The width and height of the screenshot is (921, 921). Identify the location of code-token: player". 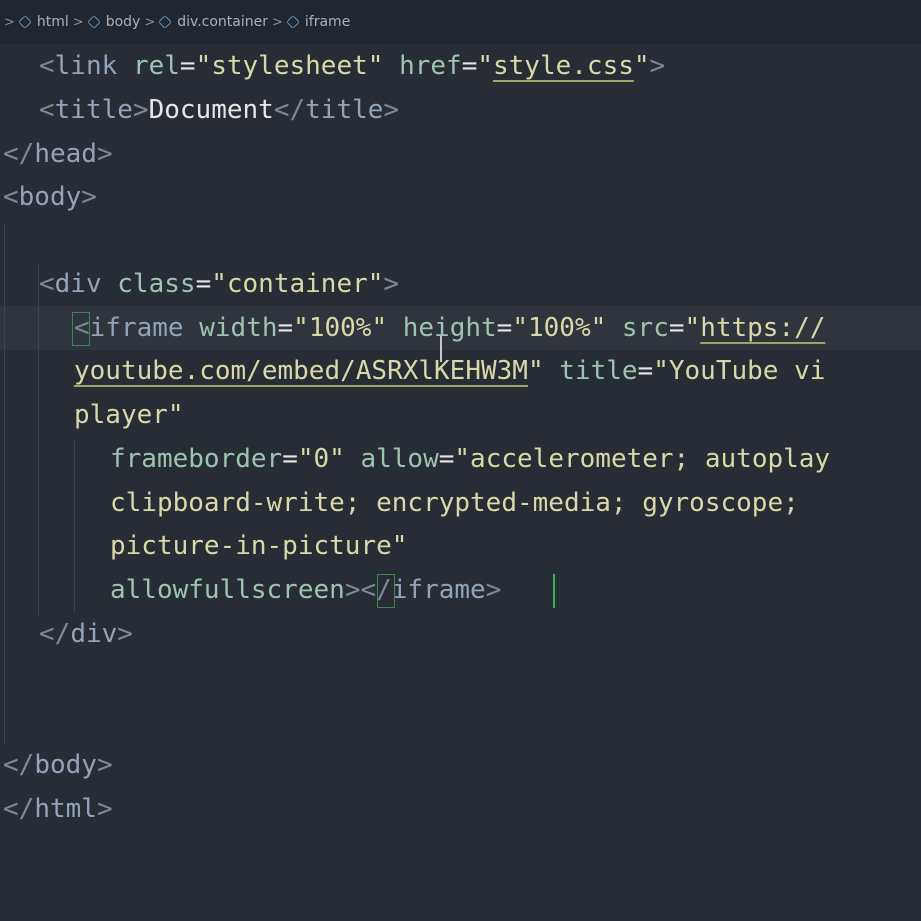
(129, 415).